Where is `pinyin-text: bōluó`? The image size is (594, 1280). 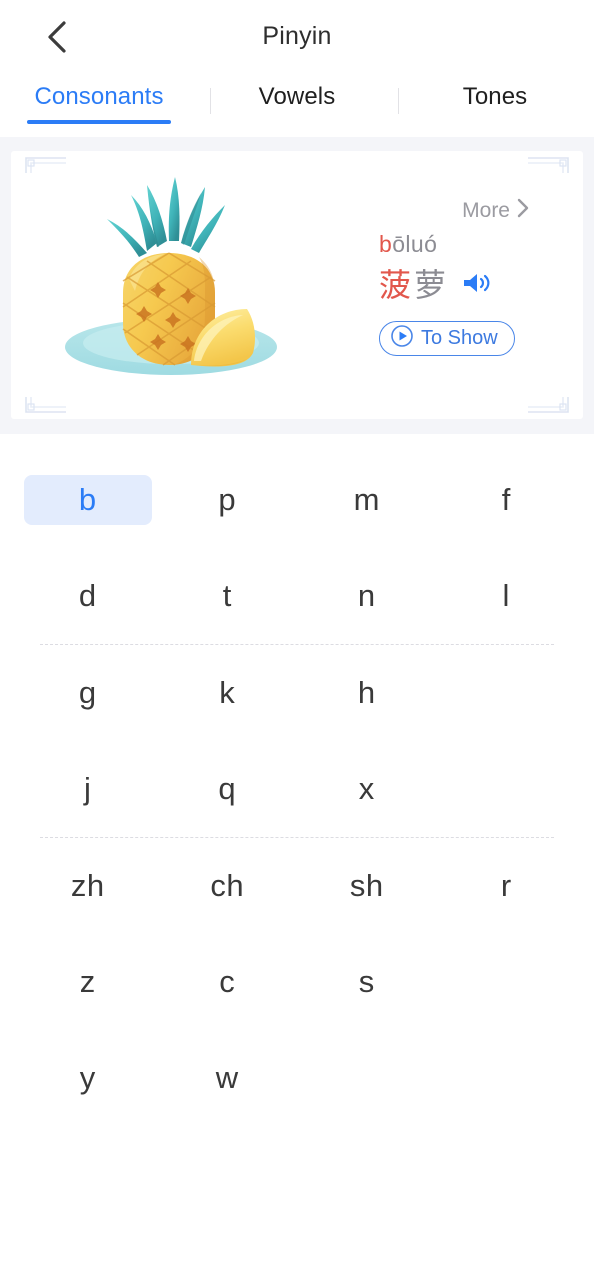
pinyin-text: bōluó is located at coordinates (408, 244).